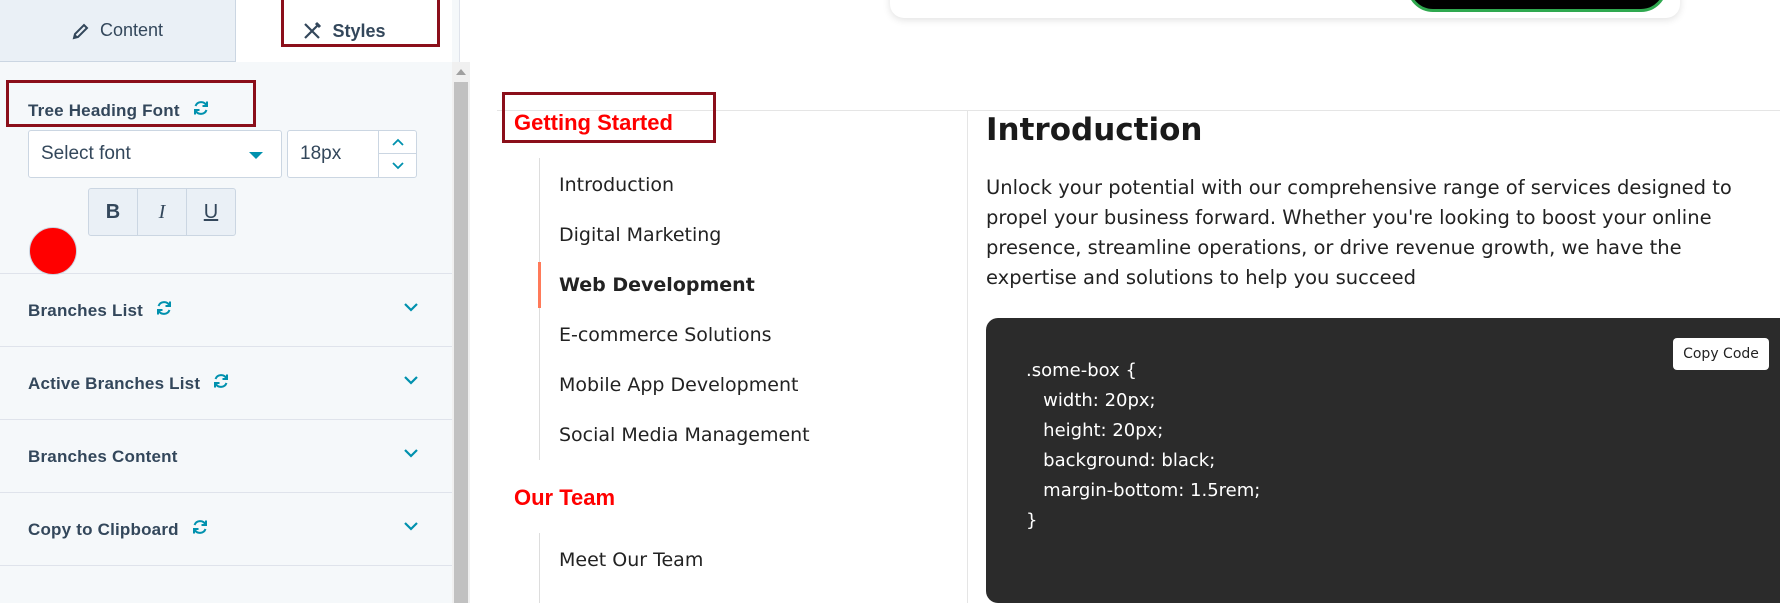  Describe the element at coordinates (640, 235) in the screenshot. I see `tree-item: Digital Marketing` at that location.